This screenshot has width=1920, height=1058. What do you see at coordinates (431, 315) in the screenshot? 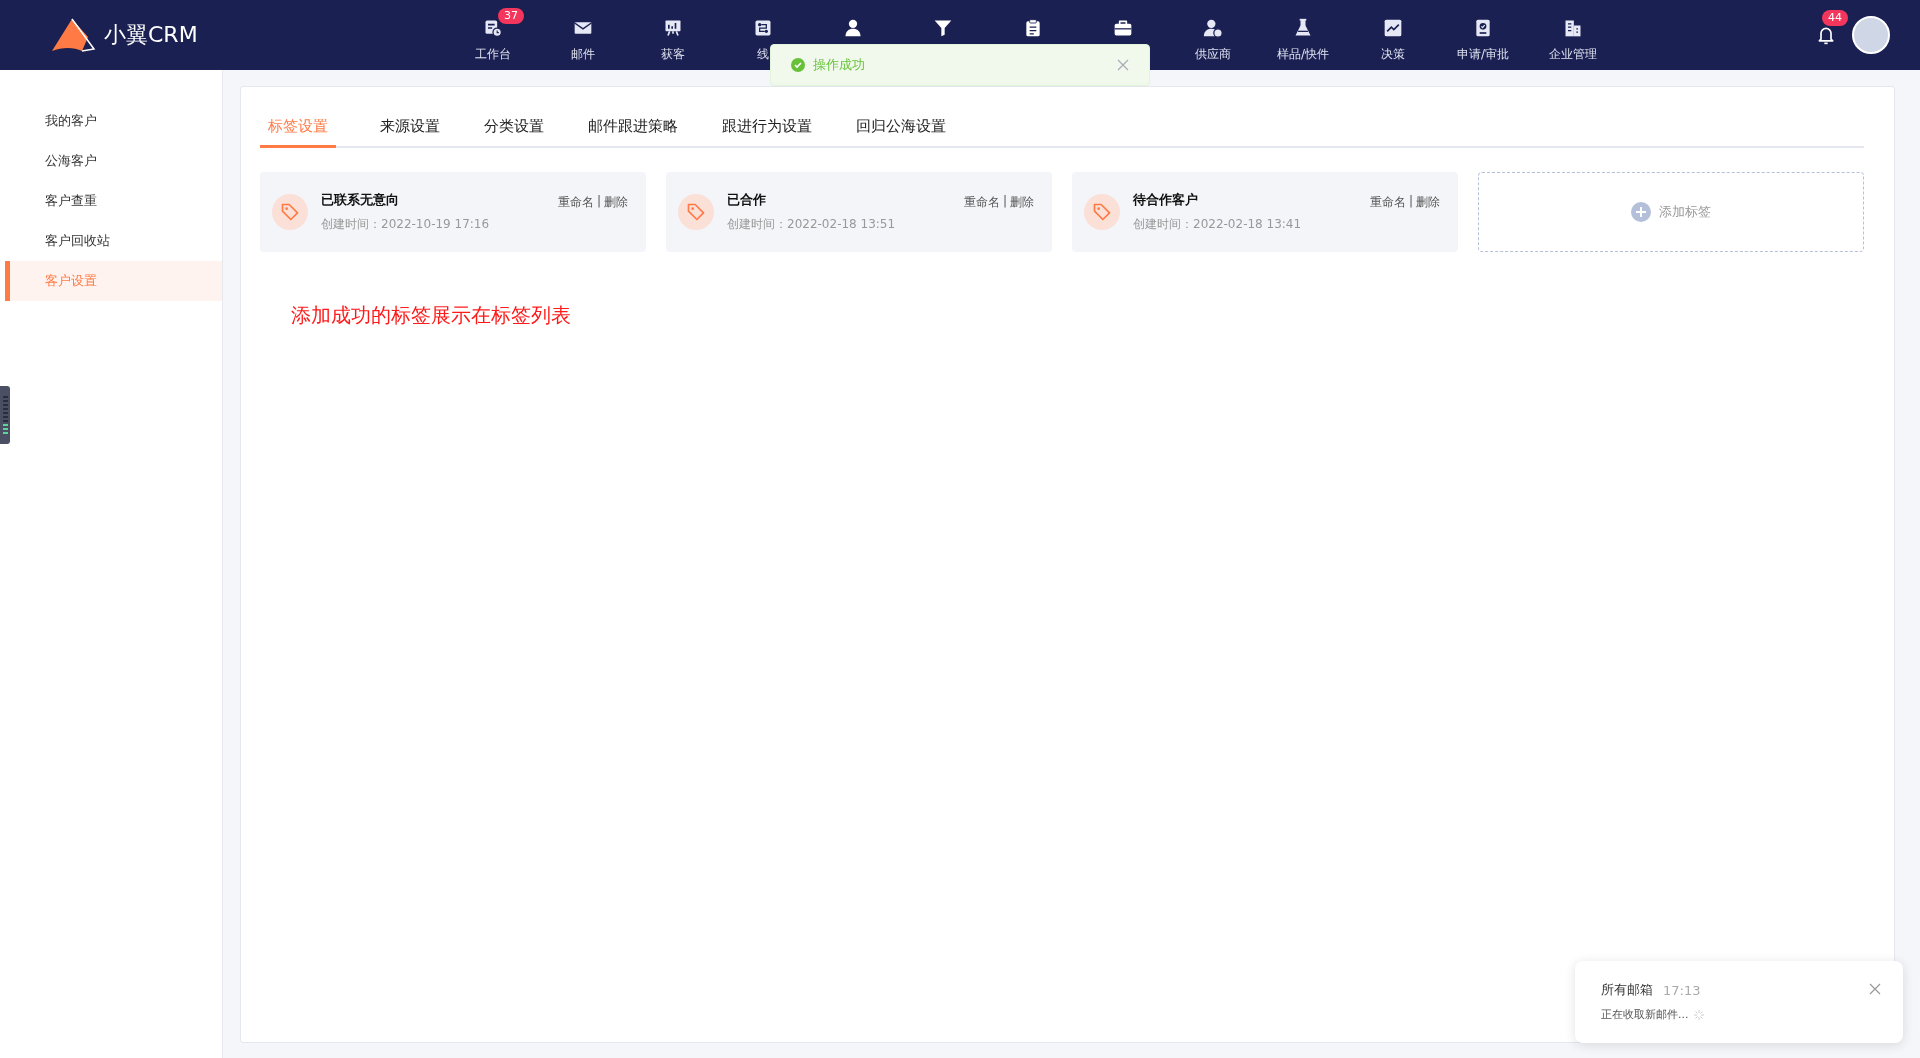
I see `annotation-text: 添加成功的标签展示在标签列表` at bounding box center [431, 315].